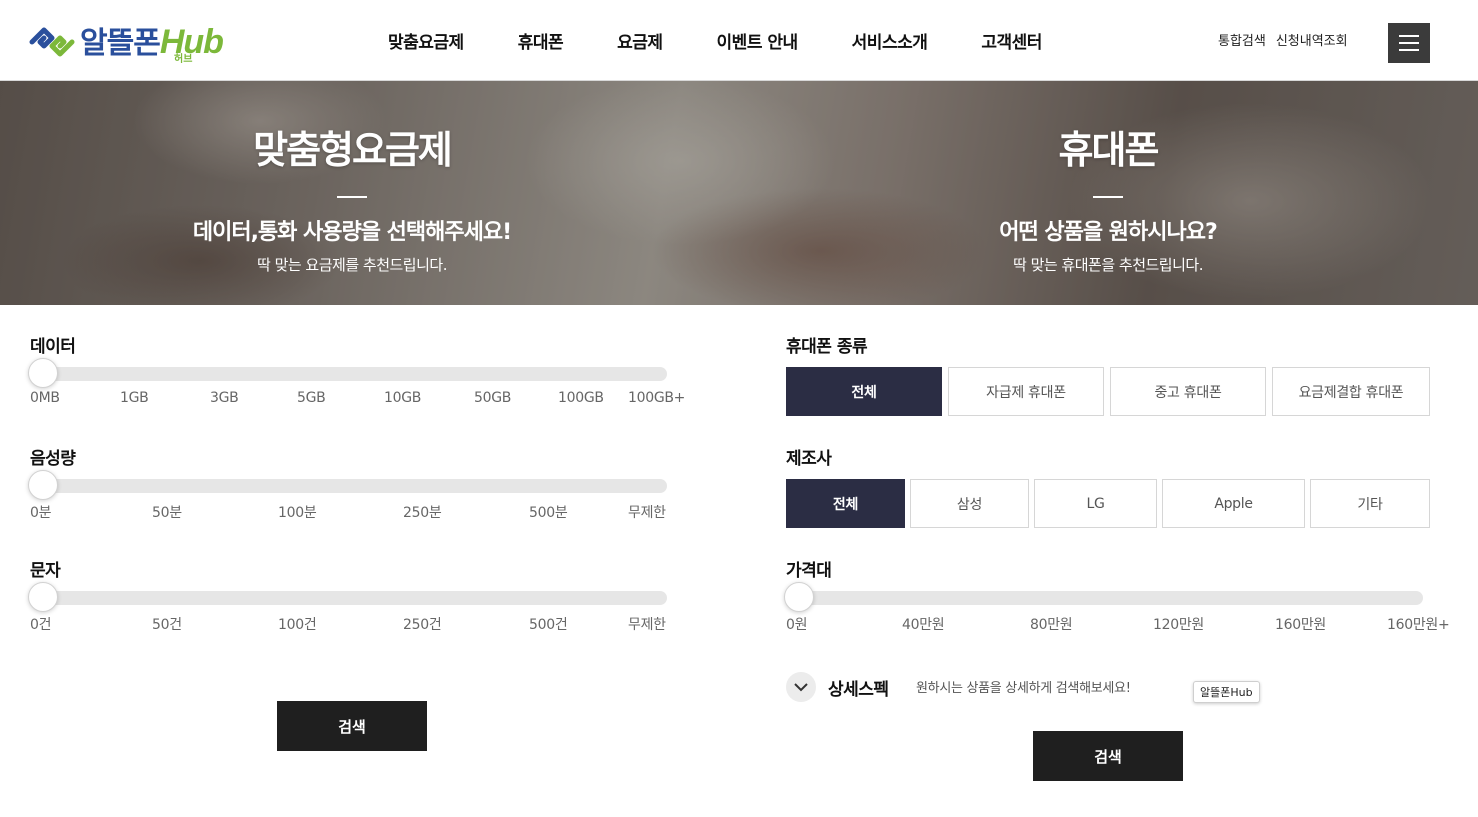 This screenshot has width=1478, height=817. What do you see at coordinates (923, 625) in the screenshot?
I see `price-tick: 40만원` at bounding box center [923, 625].